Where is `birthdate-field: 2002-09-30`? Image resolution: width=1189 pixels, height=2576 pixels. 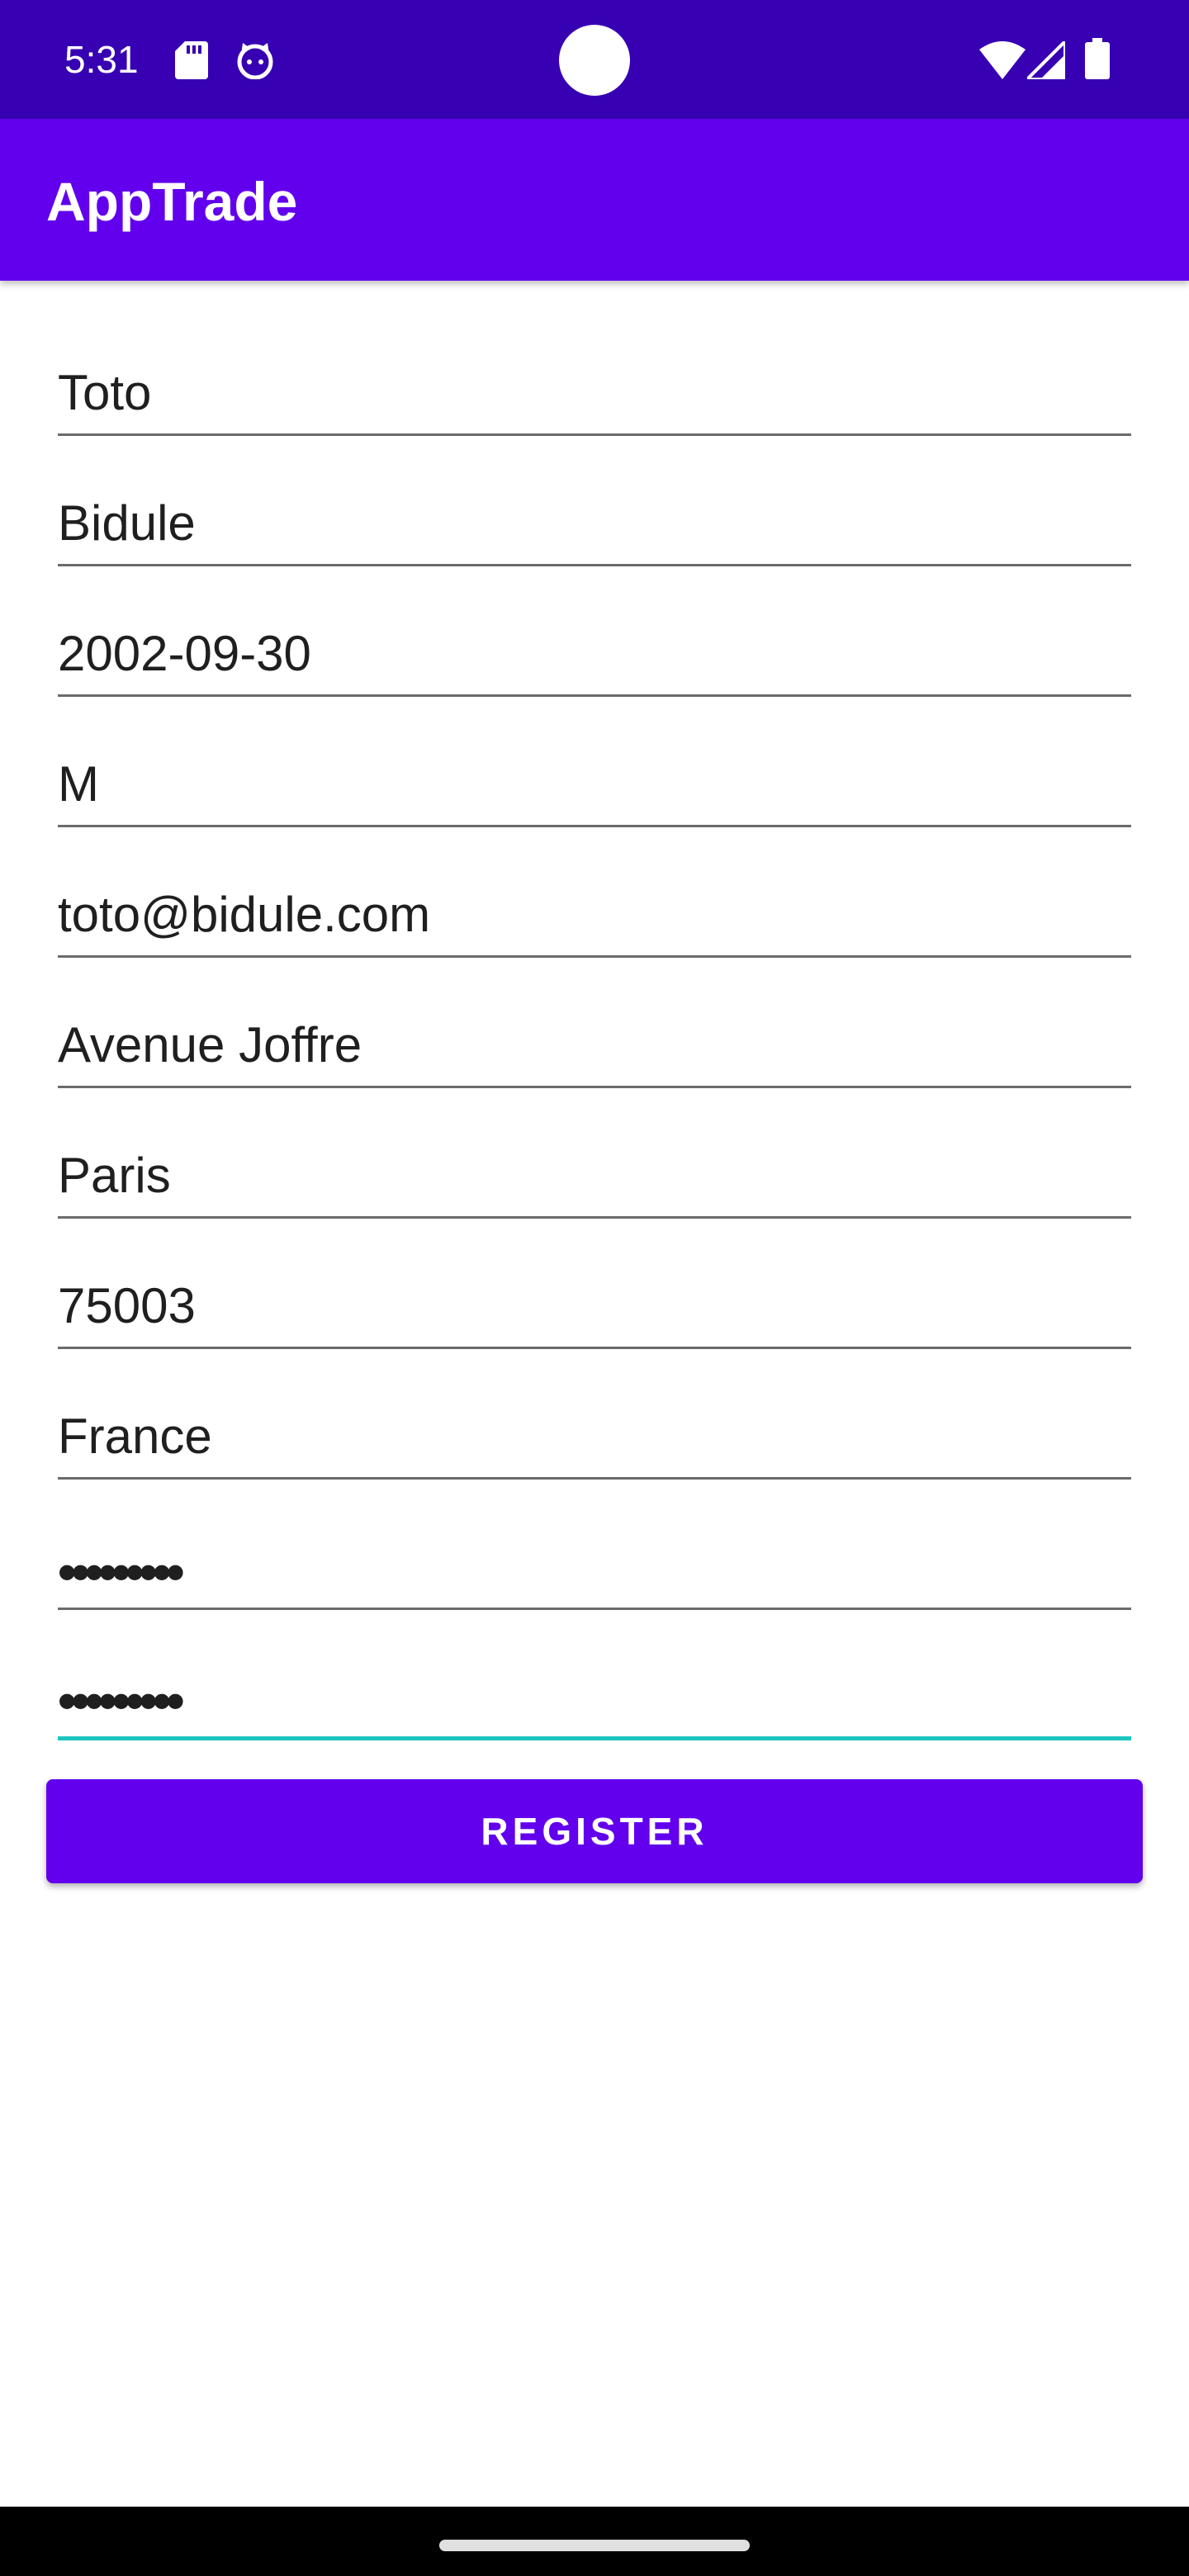 birthdate-field: 2002-09-30 is located at coordinates (594, 651).